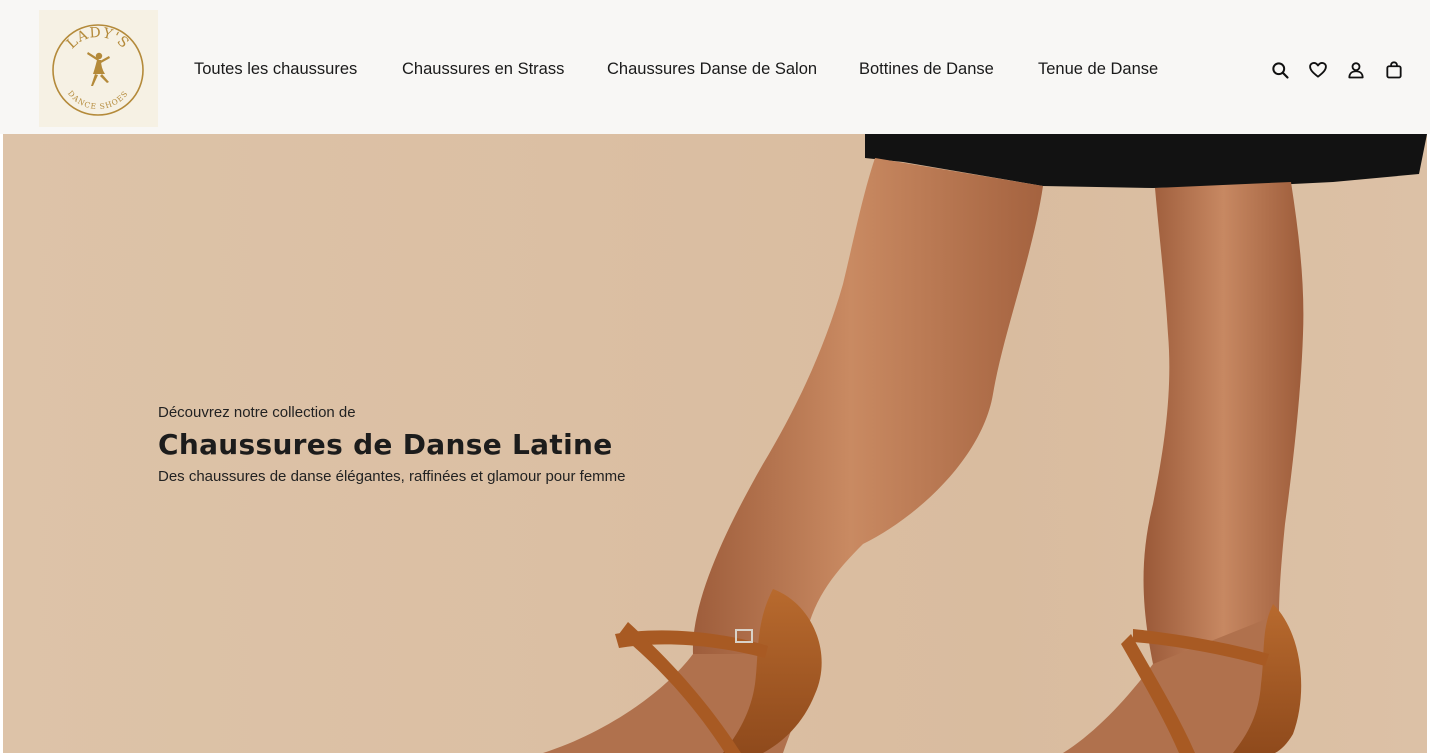 This screenshot has height=753, width=1430. What do you see at coordinates (1280, 70) in the screenshot?
I see `search-icon` at bounding box center [1280, 70].